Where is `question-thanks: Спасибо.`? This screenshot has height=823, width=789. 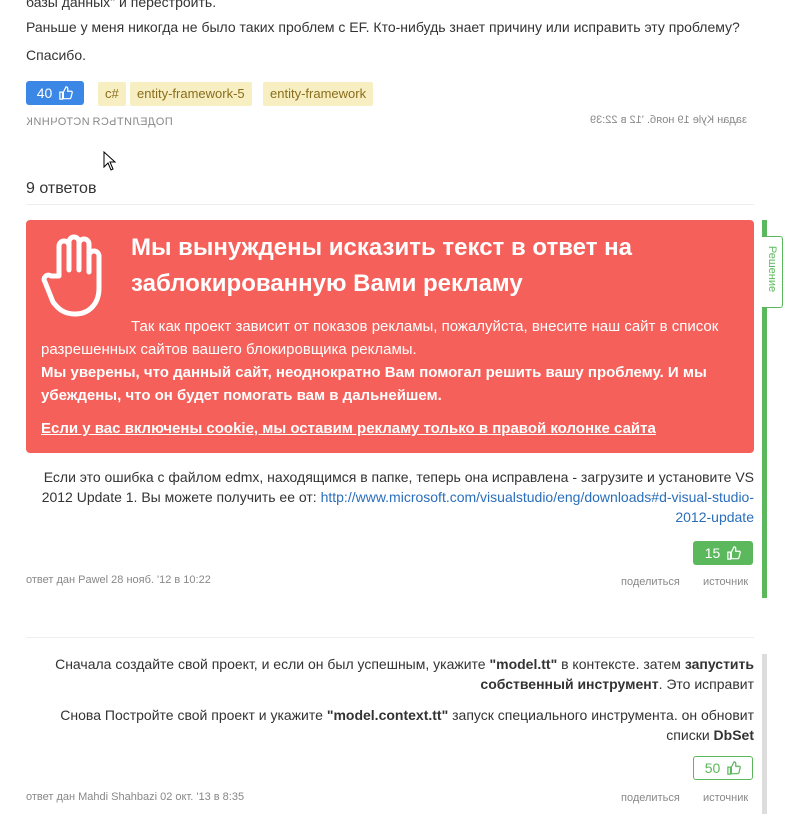
question-thanks: Спасибо. is located at coordinates (56, 55).